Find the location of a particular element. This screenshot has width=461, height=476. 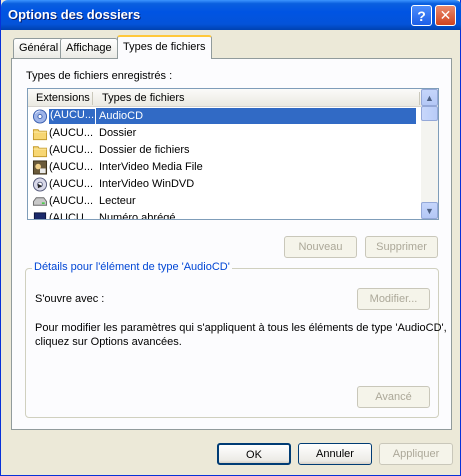

details-description-line2: cliquez sur Options avancées. is located at coordinates (108, 342).